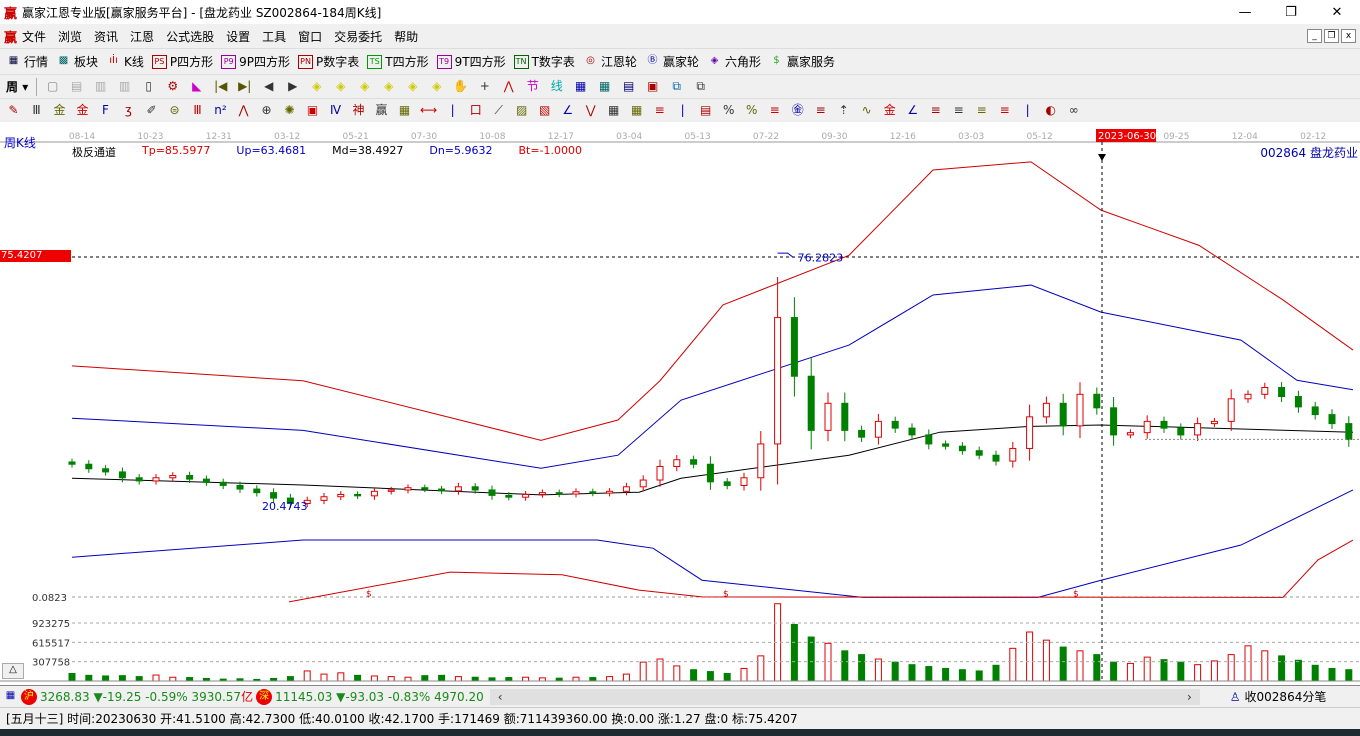  What do you see at coordinates (151, 110) in the screenshot?
I see `drawing-tool-icon: ✐` at bounding box center [151, 110].